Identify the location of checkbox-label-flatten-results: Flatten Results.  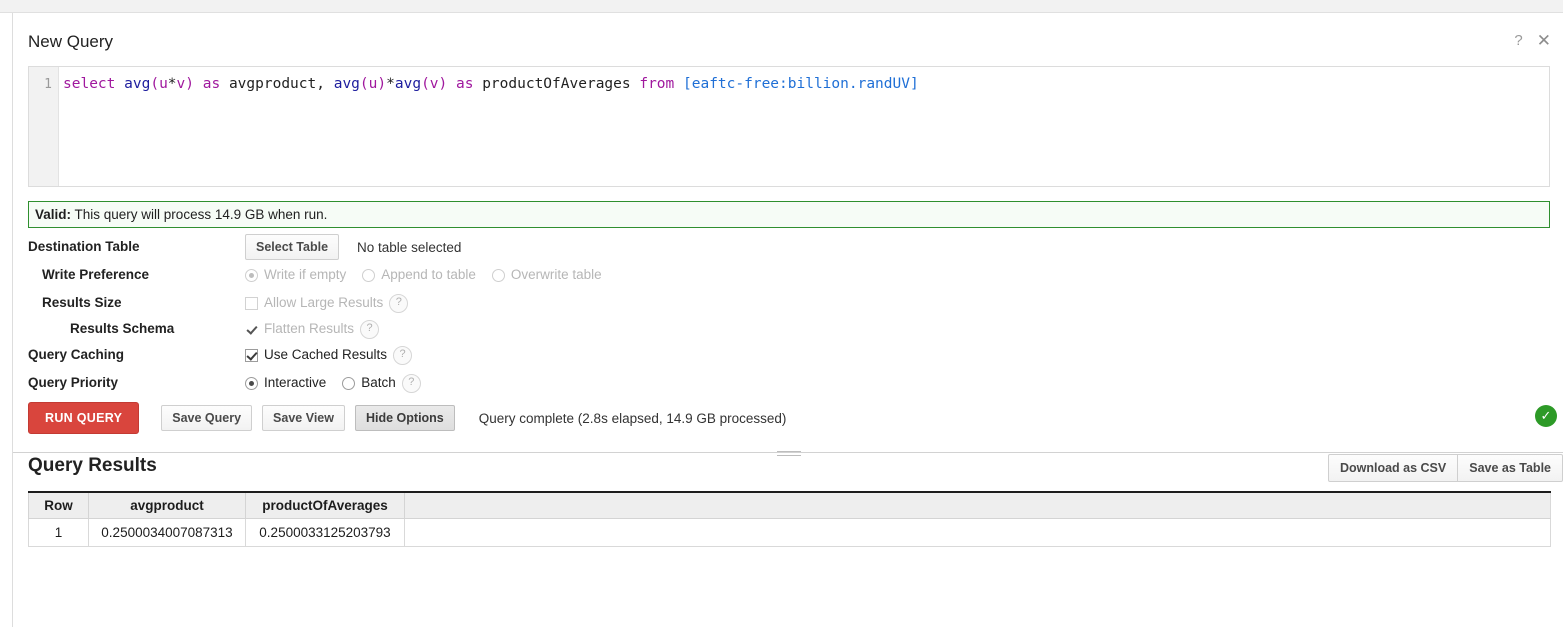
(309, 328).